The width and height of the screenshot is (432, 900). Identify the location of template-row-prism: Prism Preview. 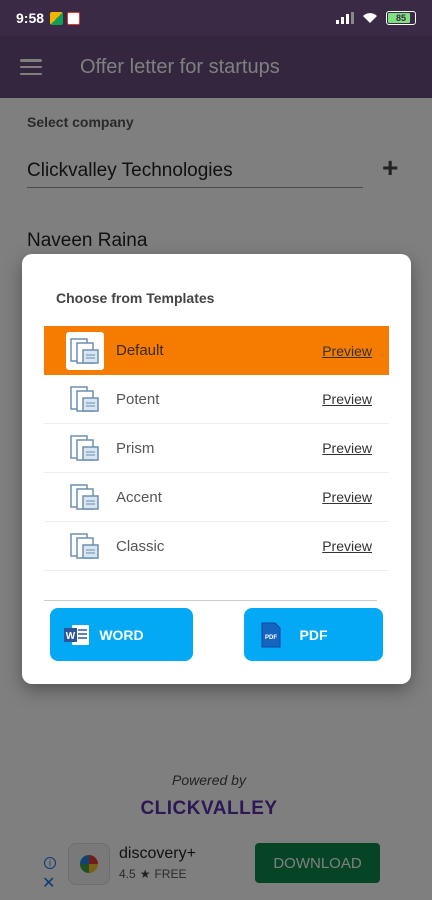
(216, 448).